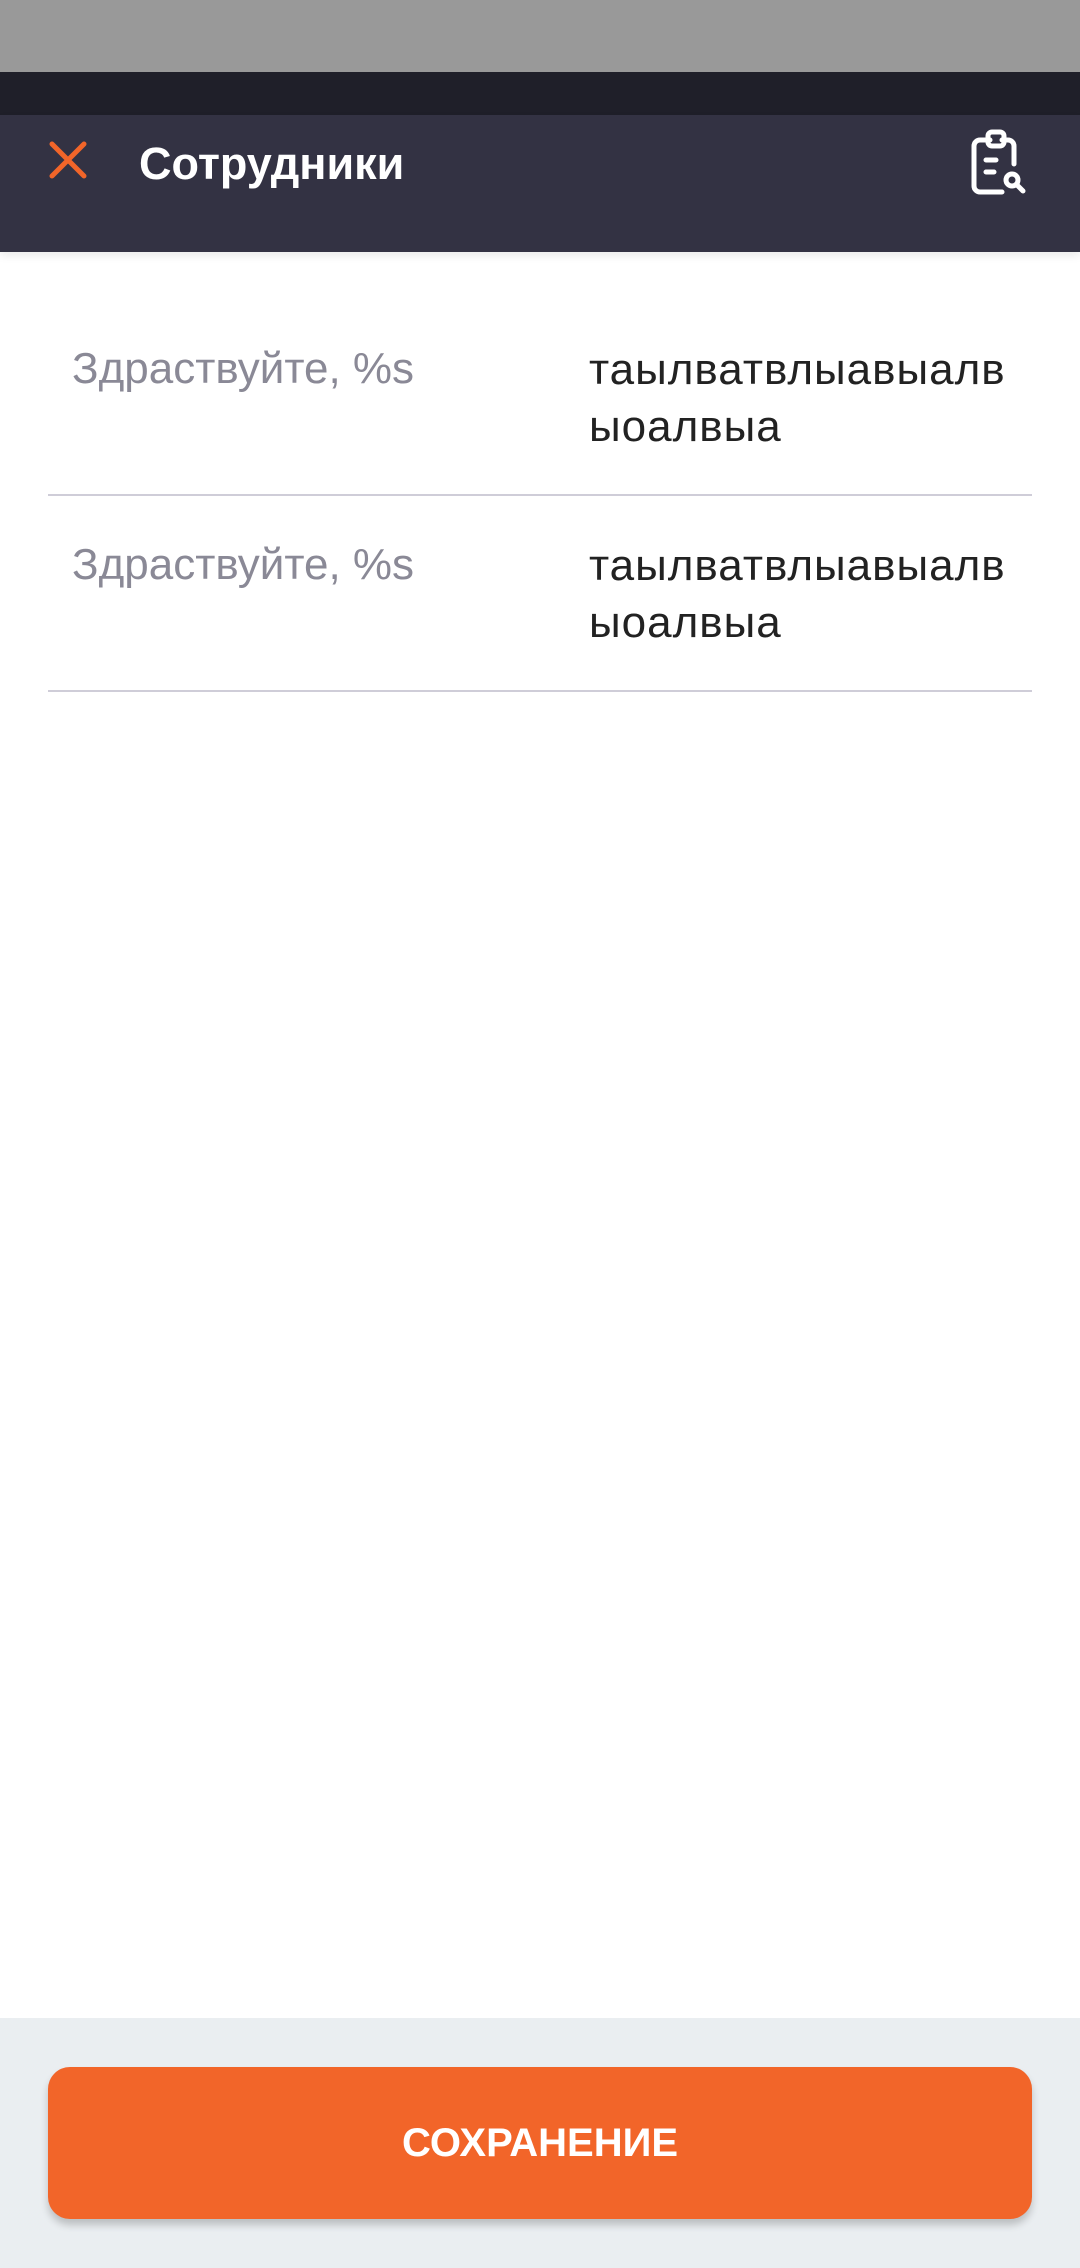  I want to click on clipboard-search-icon, so click(996, 162).